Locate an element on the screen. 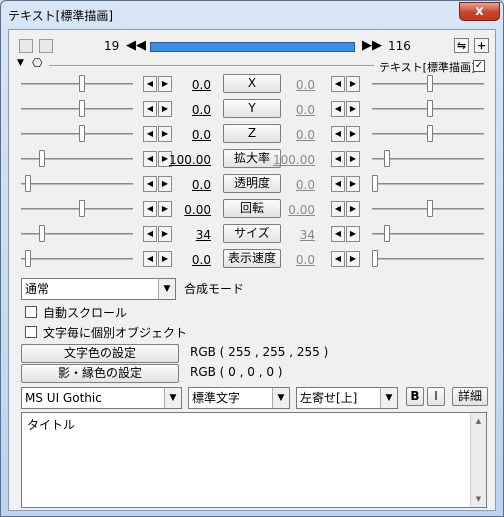 This screenshot has width=504, height=517. camera-off-icon is located at coordinates (26, 46).